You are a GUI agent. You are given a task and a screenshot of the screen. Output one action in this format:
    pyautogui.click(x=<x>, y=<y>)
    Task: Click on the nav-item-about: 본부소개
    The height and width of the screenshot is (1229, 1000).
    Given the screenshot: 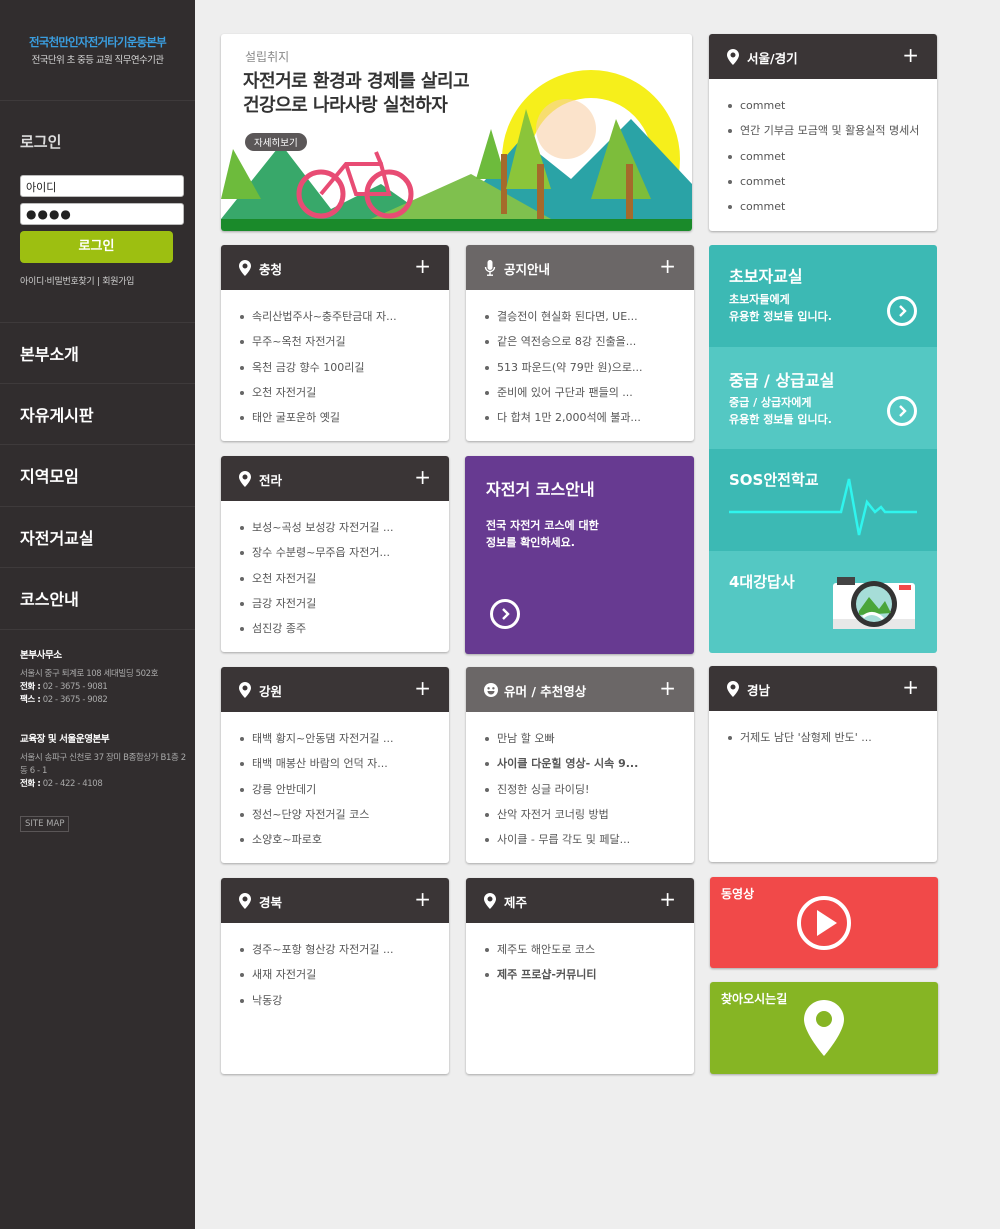 What is the action you would take?
    pyautogui.click(x=97, y=352)
    